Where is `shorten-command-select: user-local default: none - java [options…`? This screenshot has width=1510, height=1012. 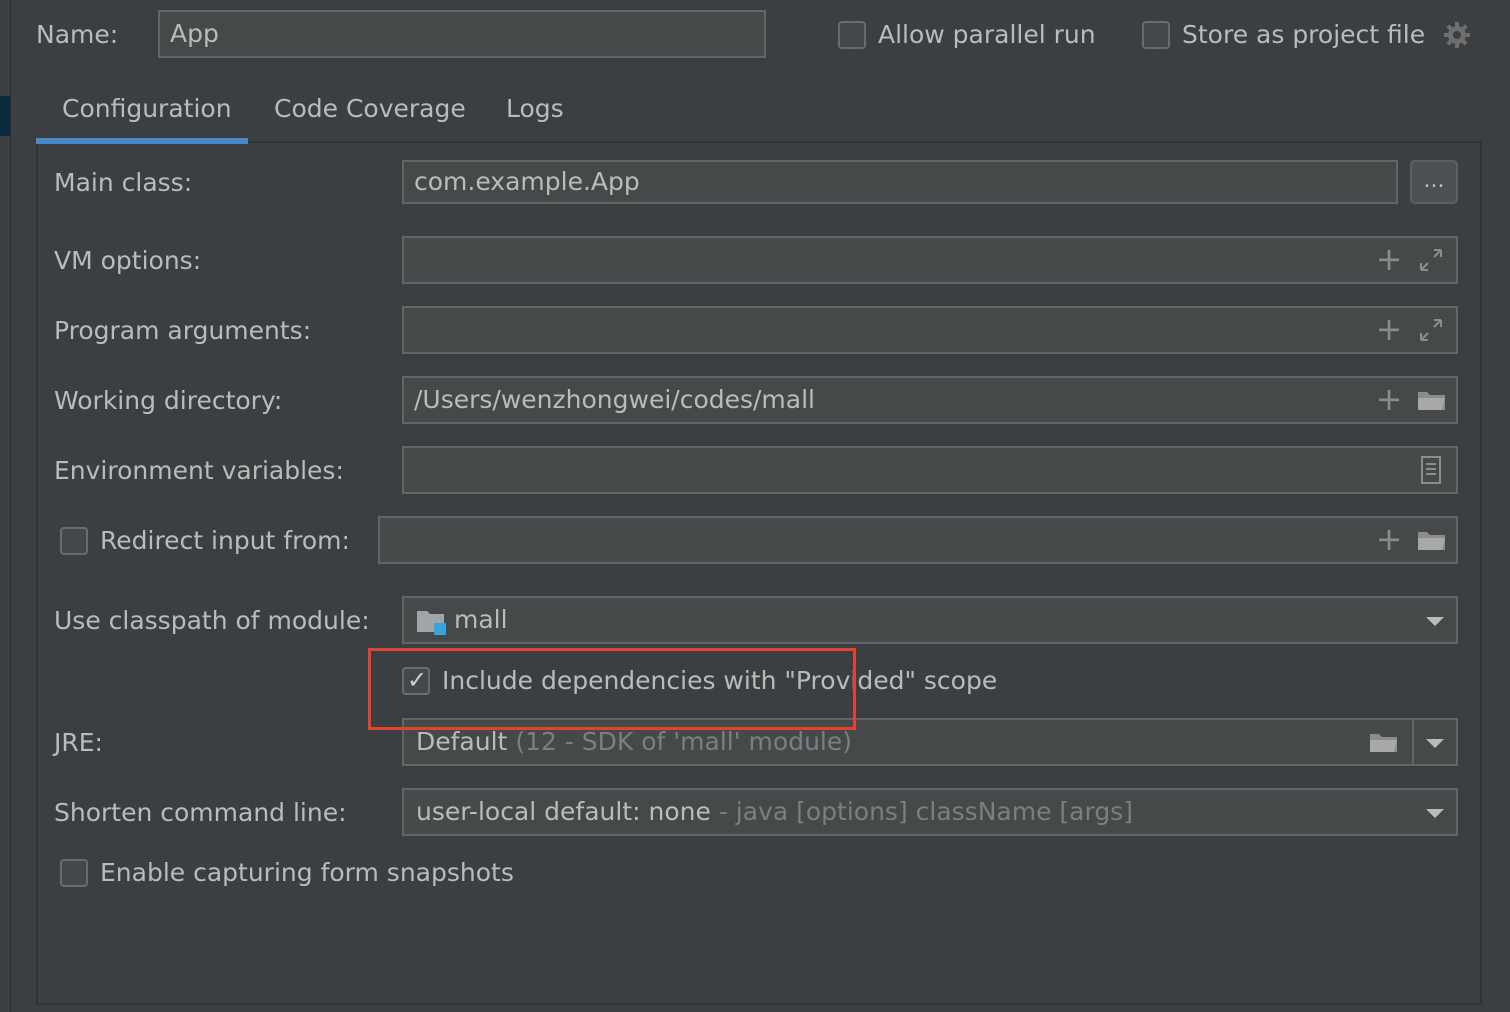
shorten-command-select: user-local default: none - java [options… is located at coordinates (930, 812).